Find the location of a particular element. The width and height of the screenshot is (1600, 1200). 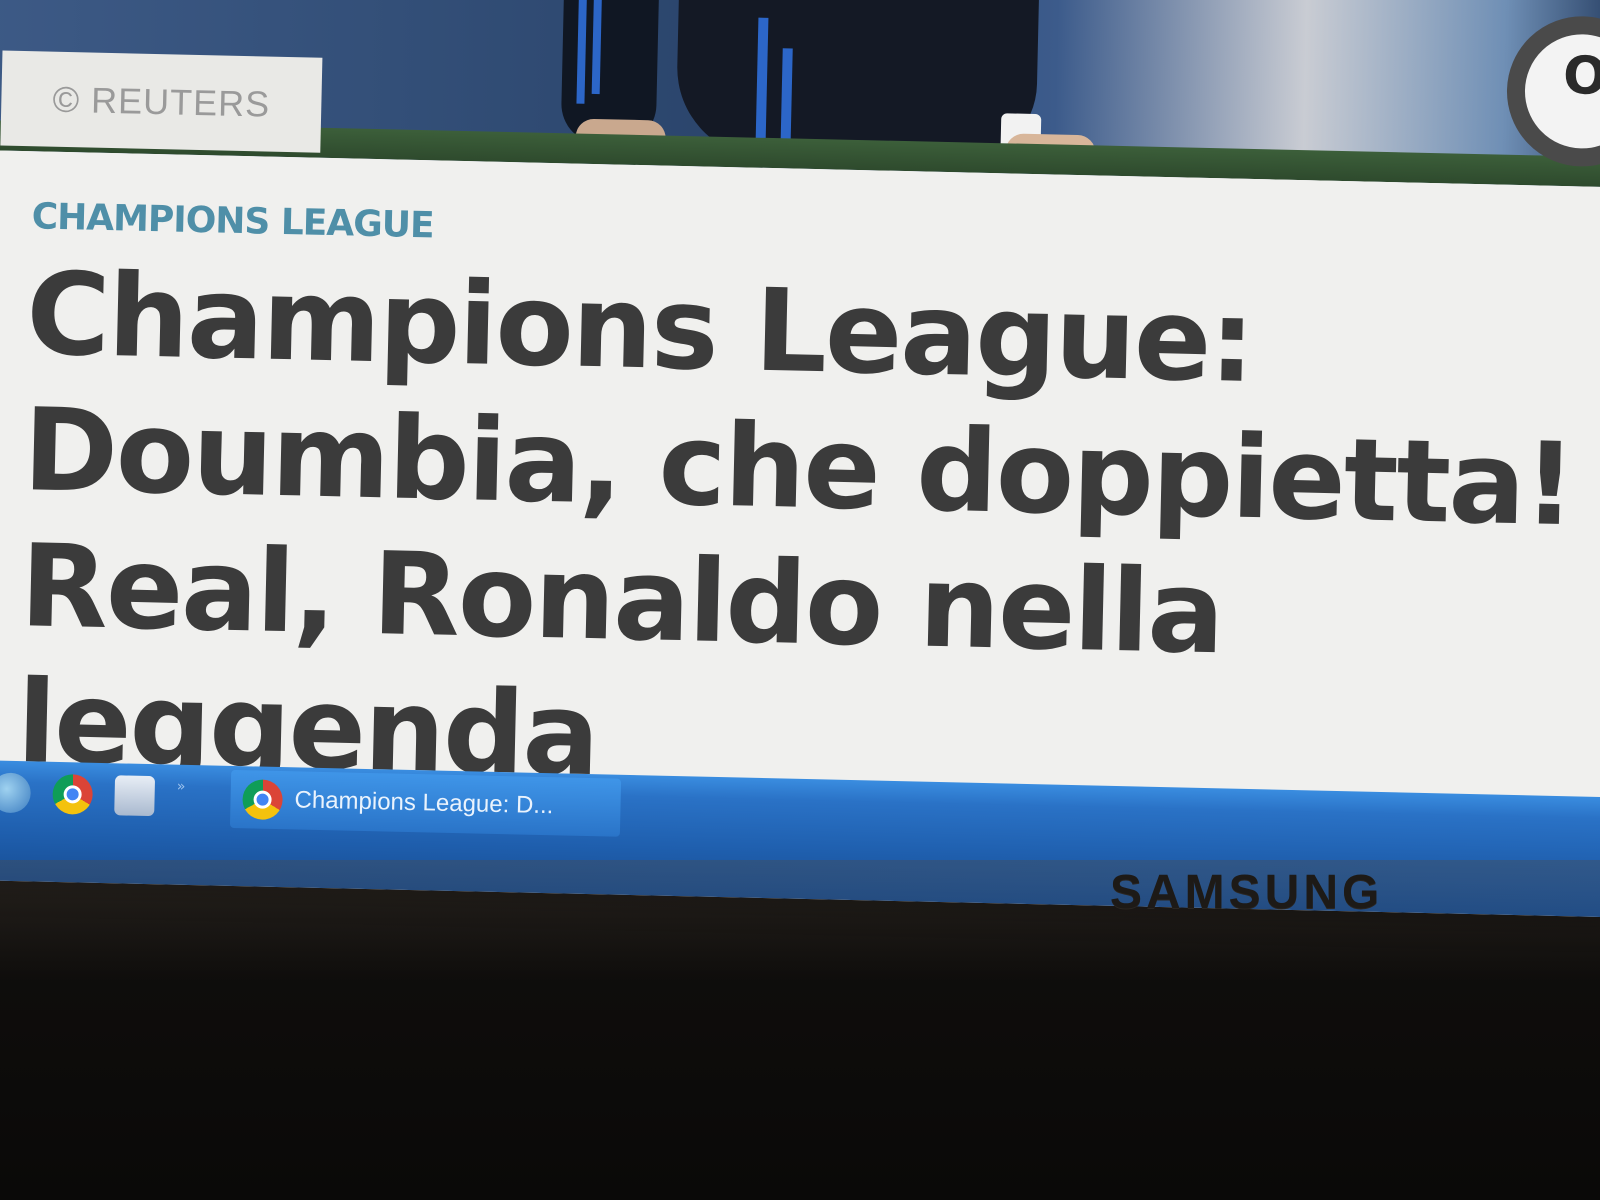

windows-explorer-icon is located at coordinates (135, 796).